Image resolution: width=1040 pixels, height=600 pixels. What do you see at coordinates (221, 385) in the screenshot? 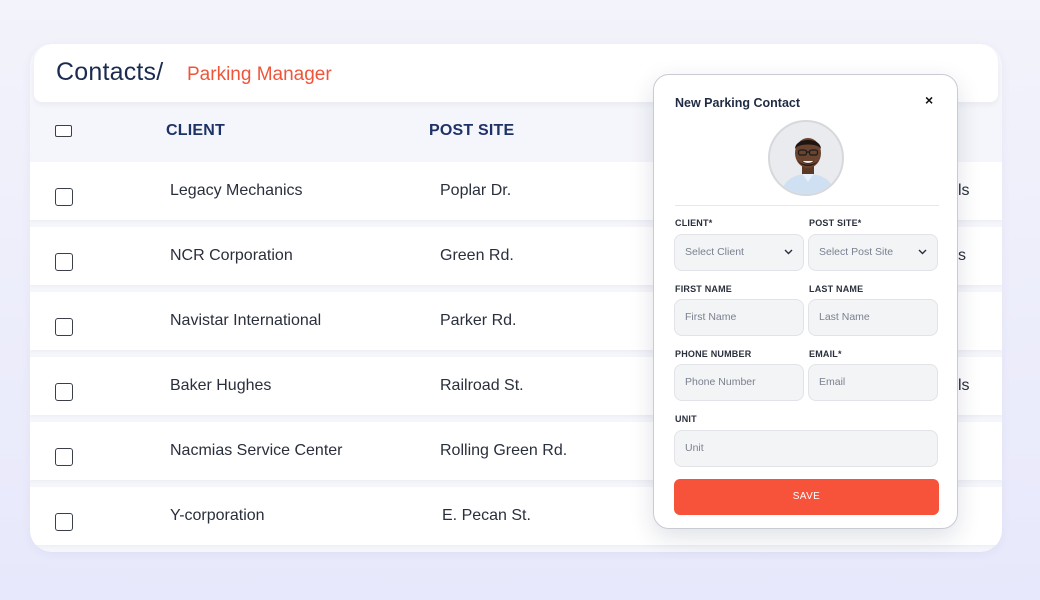
I see `client-cell: Baker Hughes` at bounding box center [221, 385].